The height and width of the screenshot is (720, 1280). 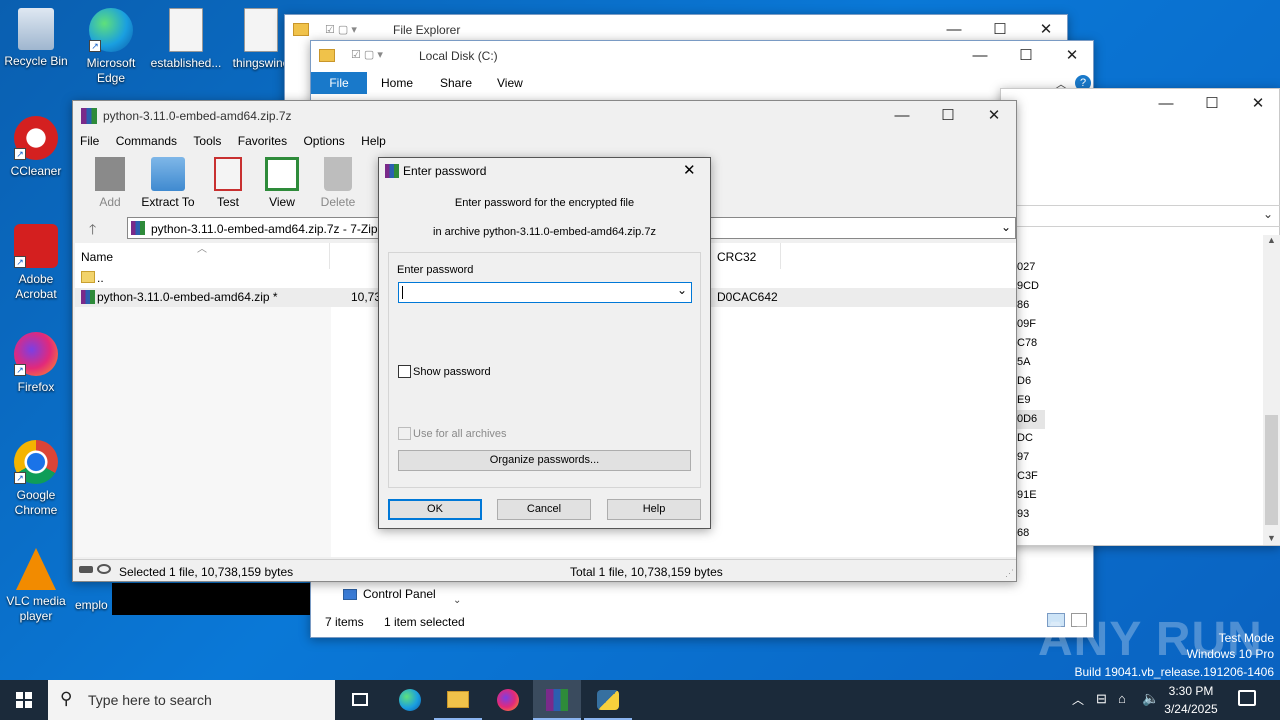 I want to click on control-panel-icon, so click(x=350, y=595).